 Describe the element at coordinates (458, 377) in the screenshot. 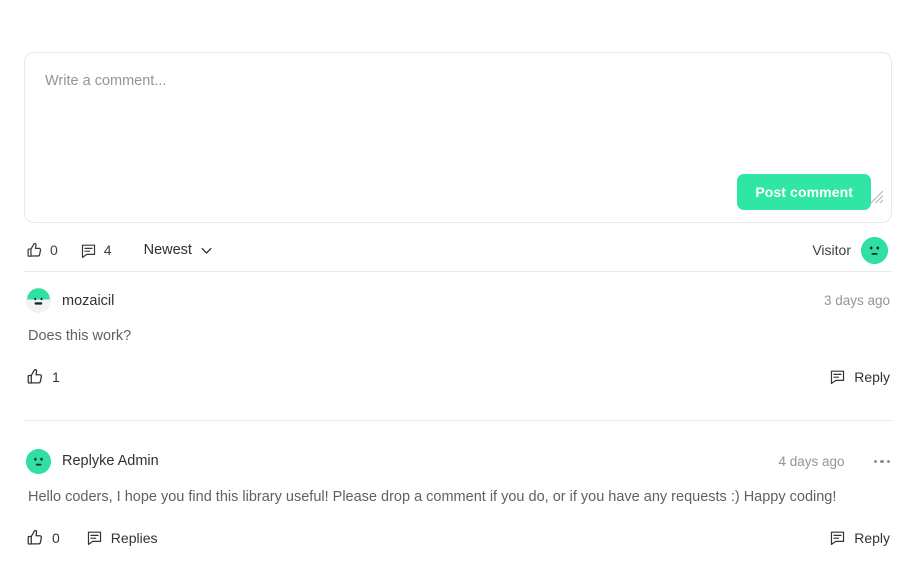

I see `comment-actions: 1 Reply` at that location.